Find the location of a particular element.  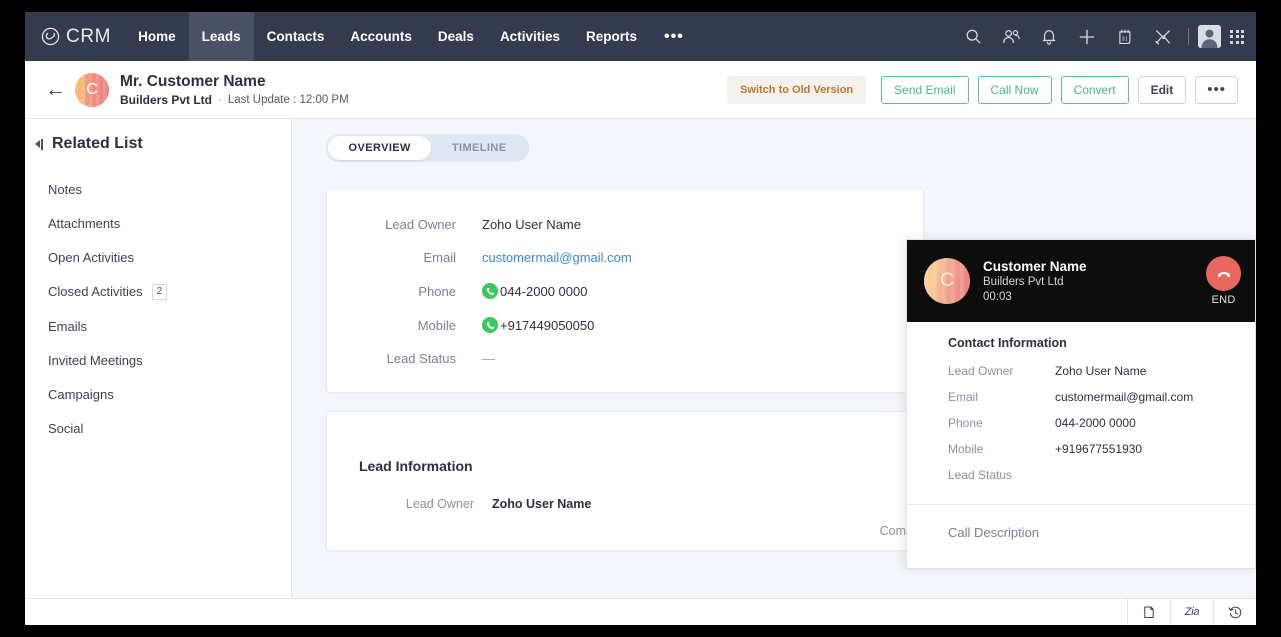

sidebar-item-label: Campaigns is located at coordinates (81, 394).